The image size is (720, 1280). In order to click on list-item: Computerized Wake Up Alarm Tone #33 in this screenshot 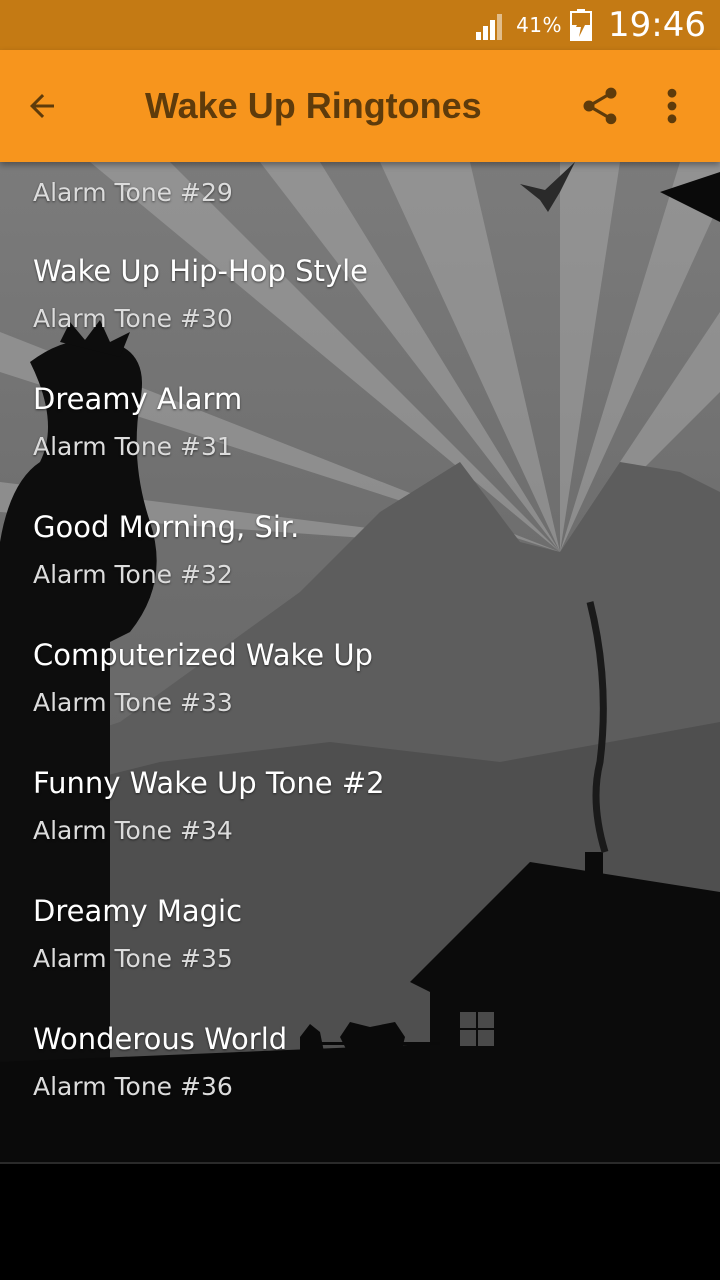, I will do `click(360, 702)`.